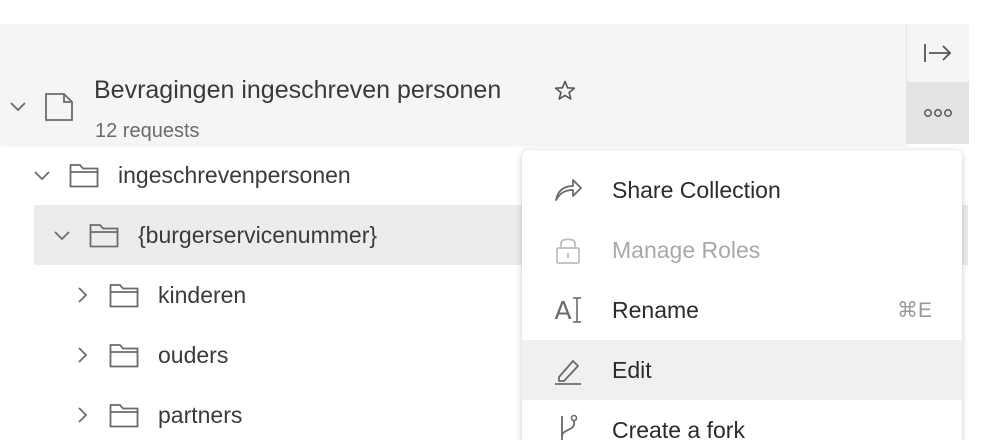 The image size is (986, 440). I want to click on menu-item-label: Rename, so click(655, 310).